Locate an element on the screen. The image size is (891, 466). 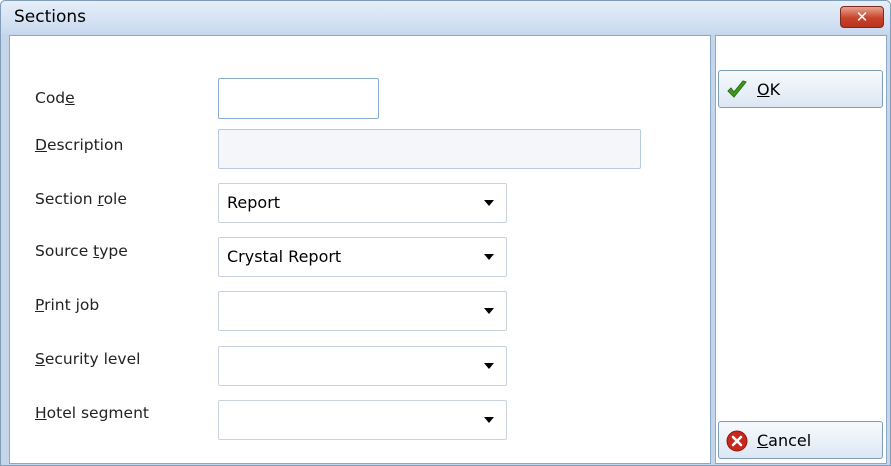
source-type-label: Source type is located at coordinates (81, 251).